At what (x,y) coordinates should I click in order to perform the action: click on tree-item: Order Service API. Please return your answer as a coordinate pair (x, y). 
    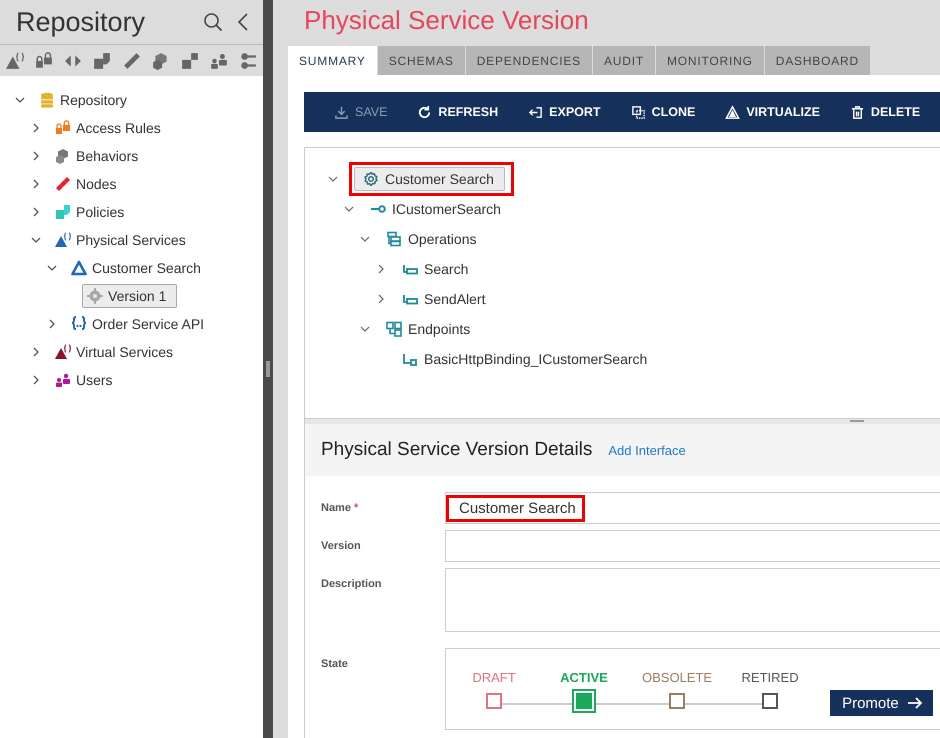
    Looking at the image, I should click on (138, 324).